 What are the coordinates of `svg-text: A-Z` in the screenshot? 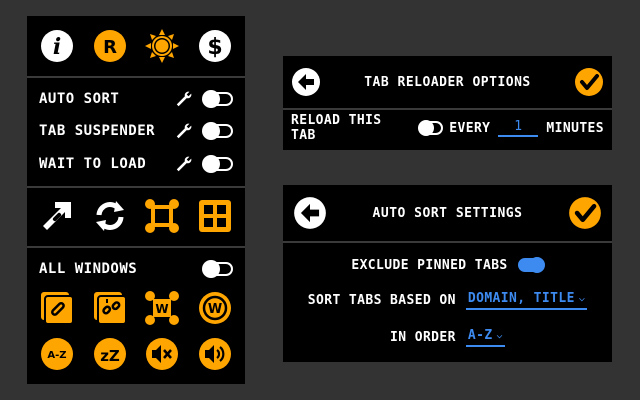 It's located at (57, 355).